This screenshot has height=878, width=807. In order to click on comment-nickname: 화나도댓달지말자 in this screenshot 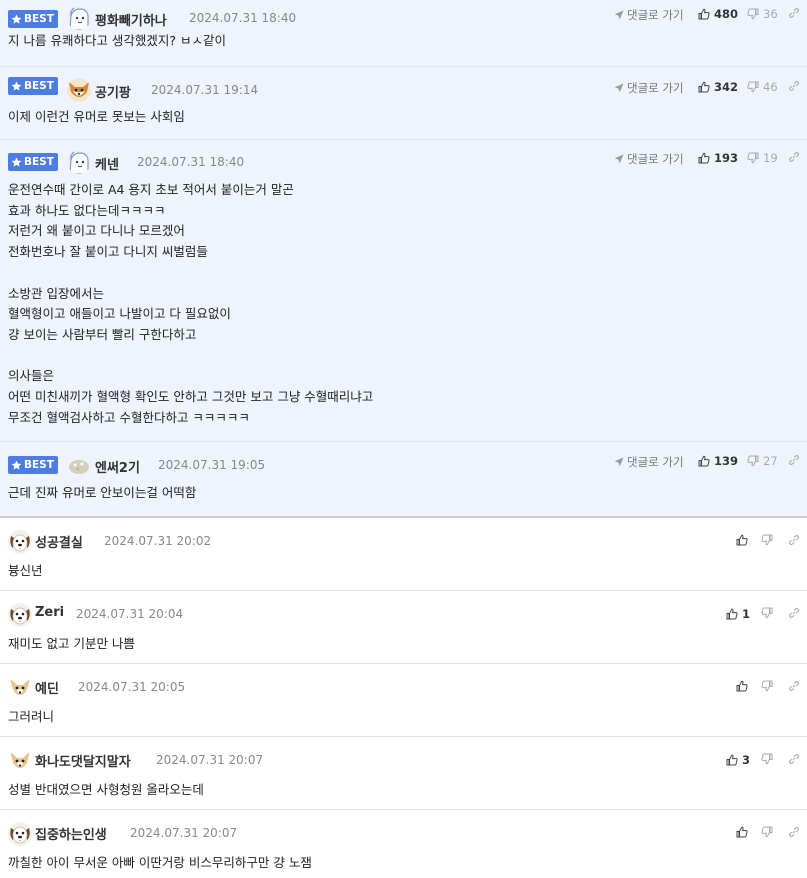, I will do `click(83, 760)`.